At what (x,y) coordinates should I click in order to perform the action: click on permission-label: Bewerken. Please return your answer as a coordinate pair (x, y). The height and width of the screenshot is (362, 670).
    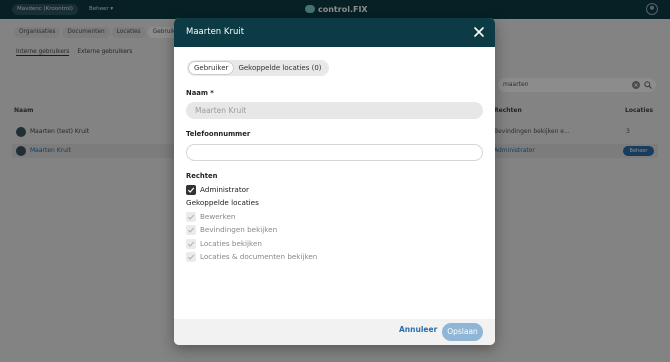
    Looking at the image, I should click on (218, 216).